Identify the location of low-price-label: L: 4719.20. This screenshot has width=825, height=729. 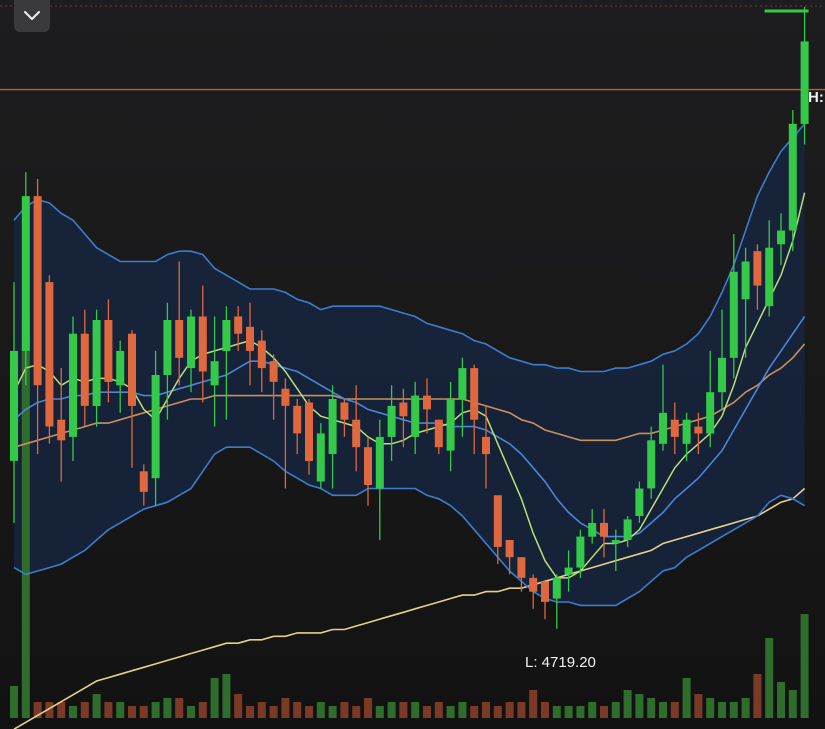
(560, 662).